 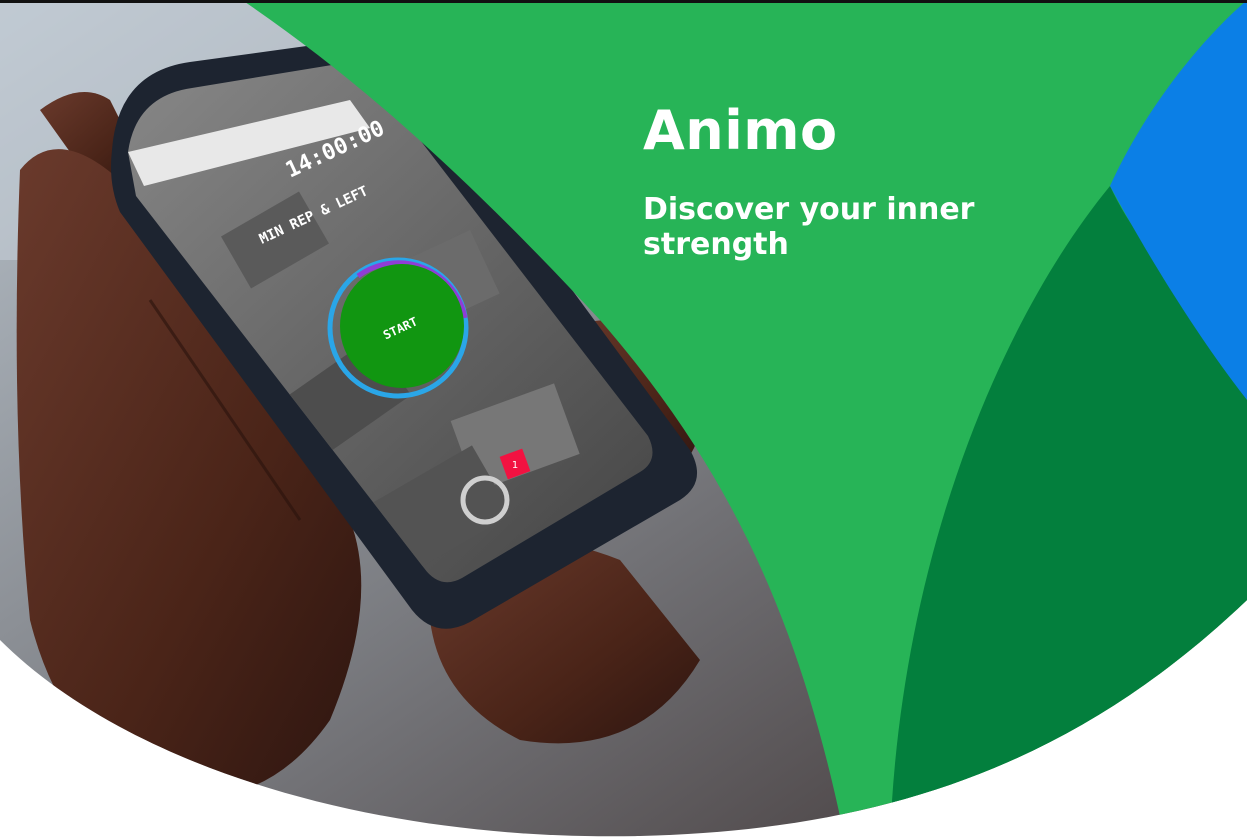 What do you see at coordinates (740, 130) in the screenshot?
I see `brand-title: Animo` at bounding box center [740, 130].